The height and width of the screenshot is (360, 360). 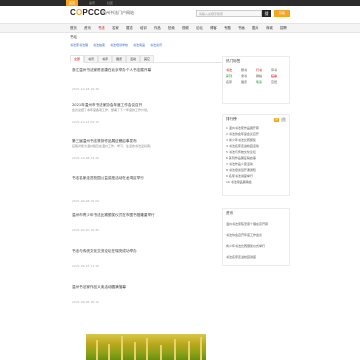 I want to click on news-item: 书法名家走进校园讲座, so click(x=256, y=257).